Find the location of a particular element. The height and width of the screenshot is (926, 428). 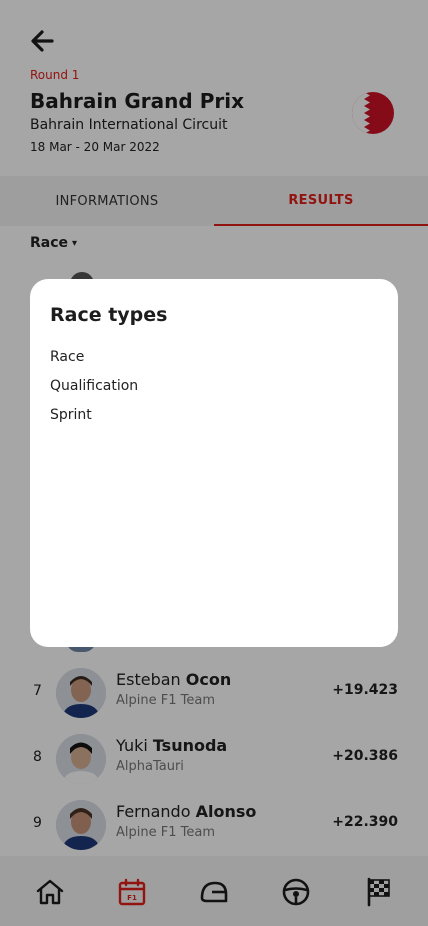

option-race: Race is located at coordinates (67, 357).